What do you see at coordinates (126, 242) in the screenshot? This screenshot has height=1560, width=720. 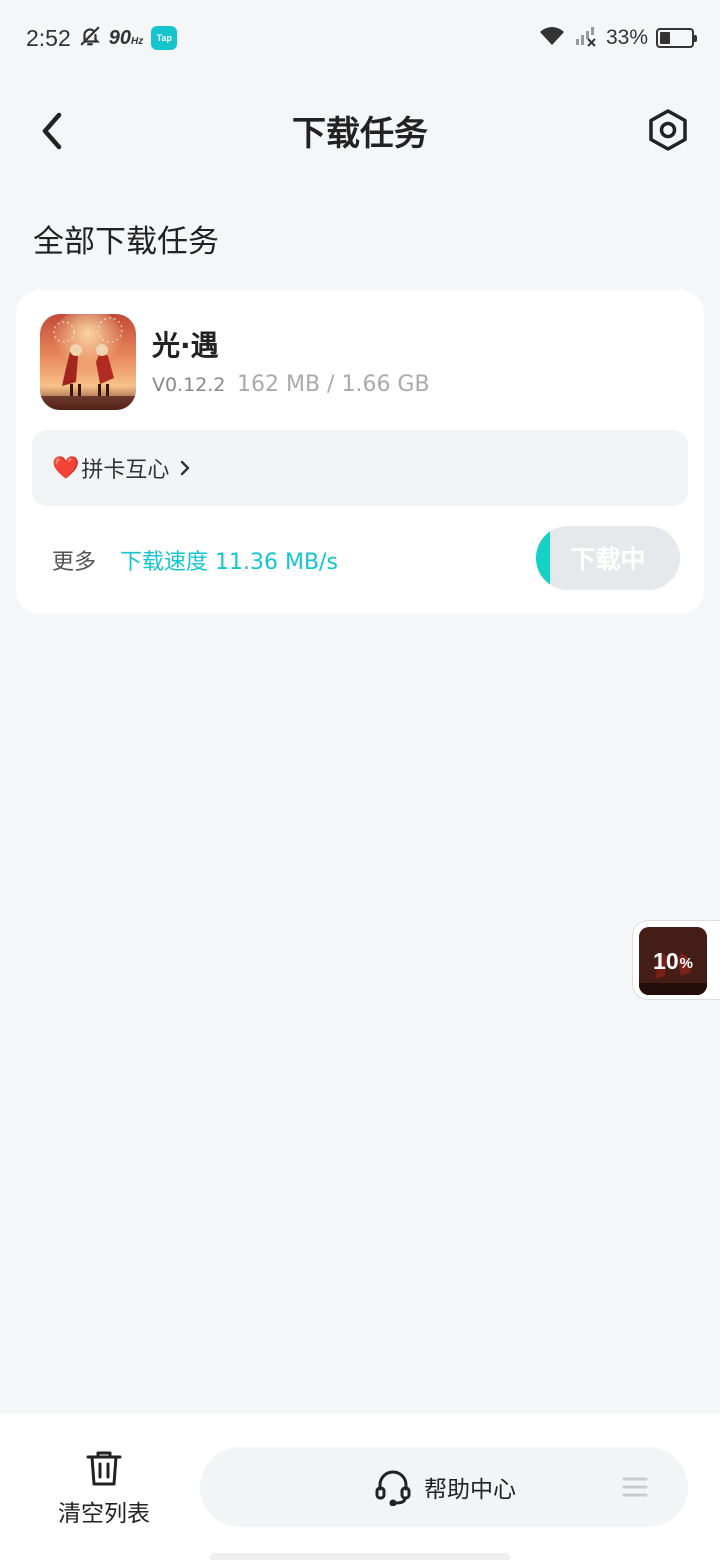 I see `section-title: 全部下载任务` at bounding box center [126, 242].